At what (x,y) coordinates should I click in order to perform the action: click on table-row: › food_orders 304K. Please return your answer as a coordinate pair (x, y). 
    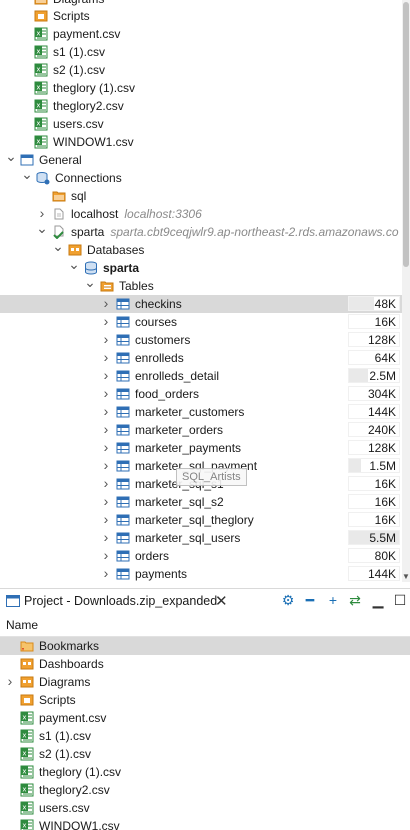
    Looking at the image, I should click on (201, 394).